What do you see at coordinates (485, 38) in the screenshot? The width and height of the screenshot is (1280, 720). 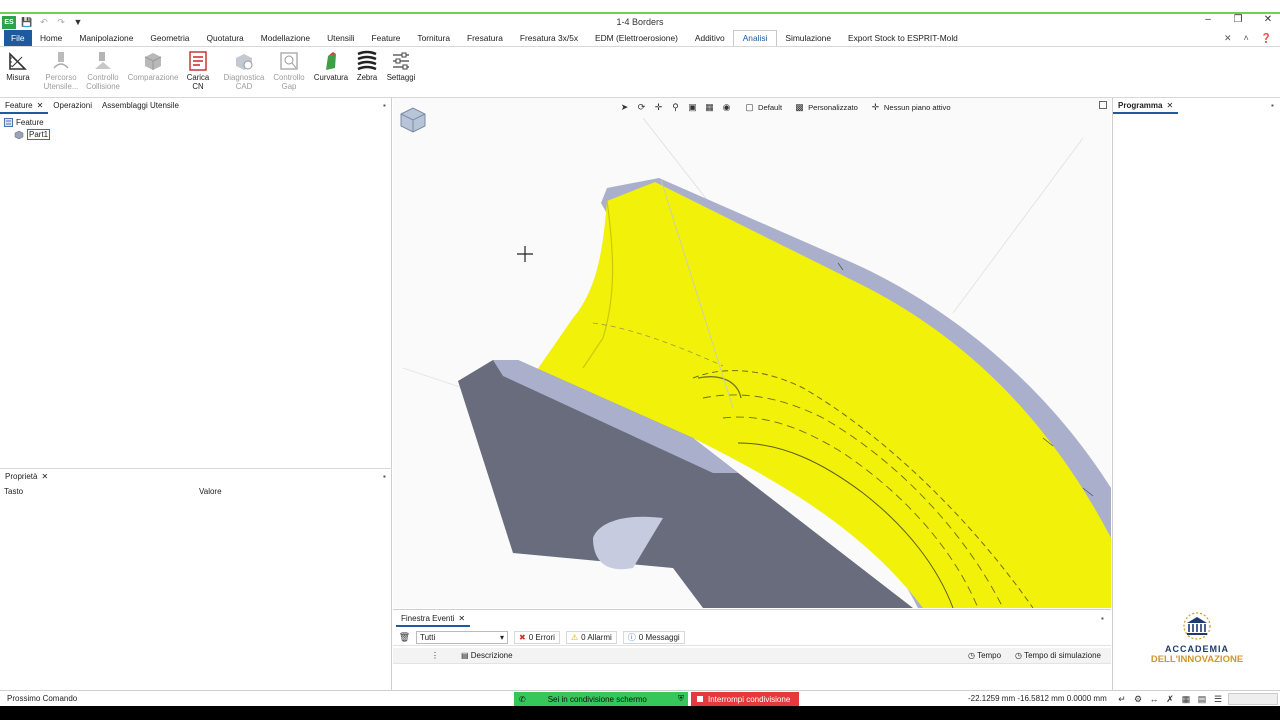 I see `menu-fresatura: Fresatura` at bounding box center [485, 38].